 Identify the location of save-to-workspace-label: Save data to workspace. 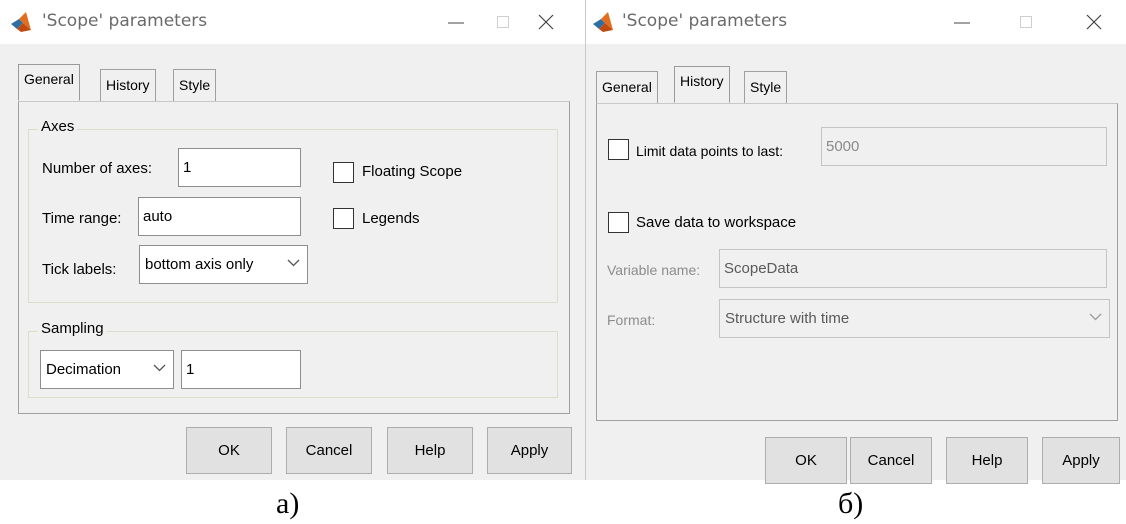
(716, 222).